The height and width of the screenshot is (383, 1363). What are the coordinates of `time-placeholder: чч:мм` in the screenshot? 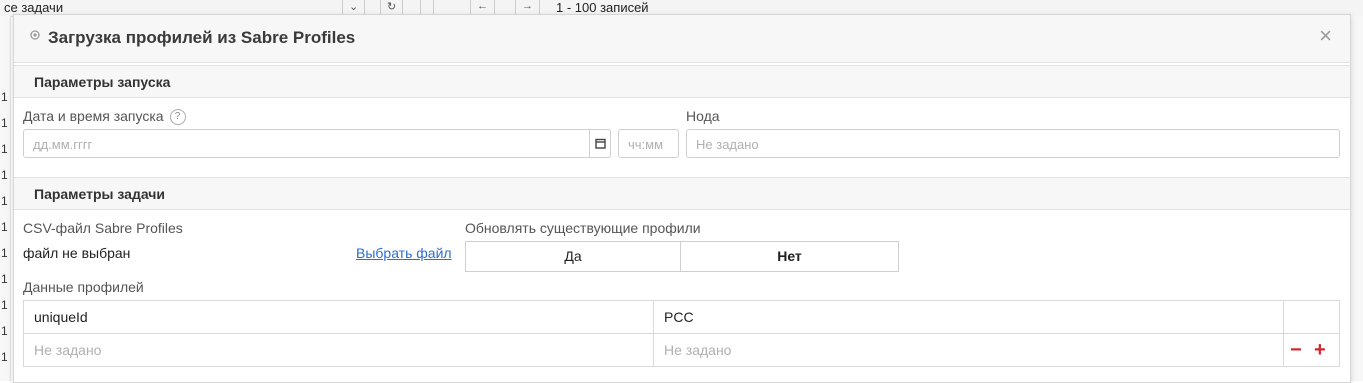 It's located at (646, 144).